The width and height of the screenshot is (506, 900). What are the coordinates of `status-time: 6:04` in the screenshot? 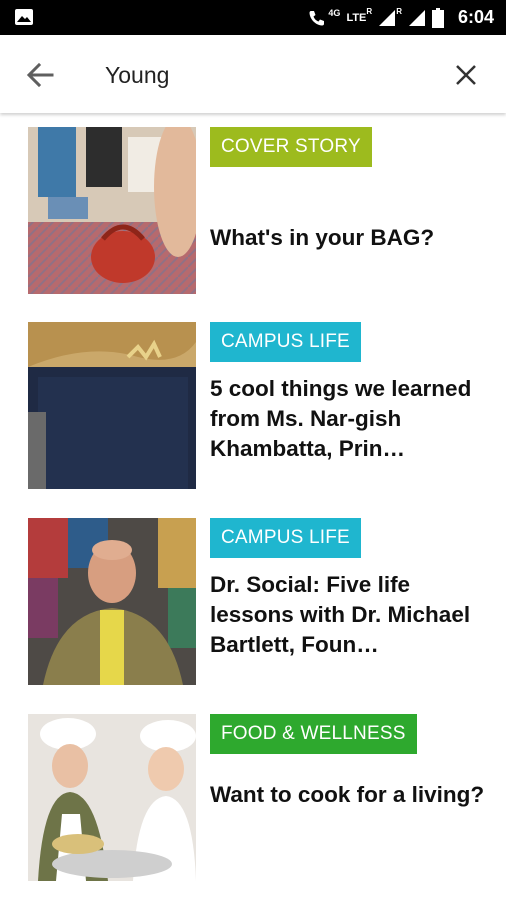 It's located at (475, 17).